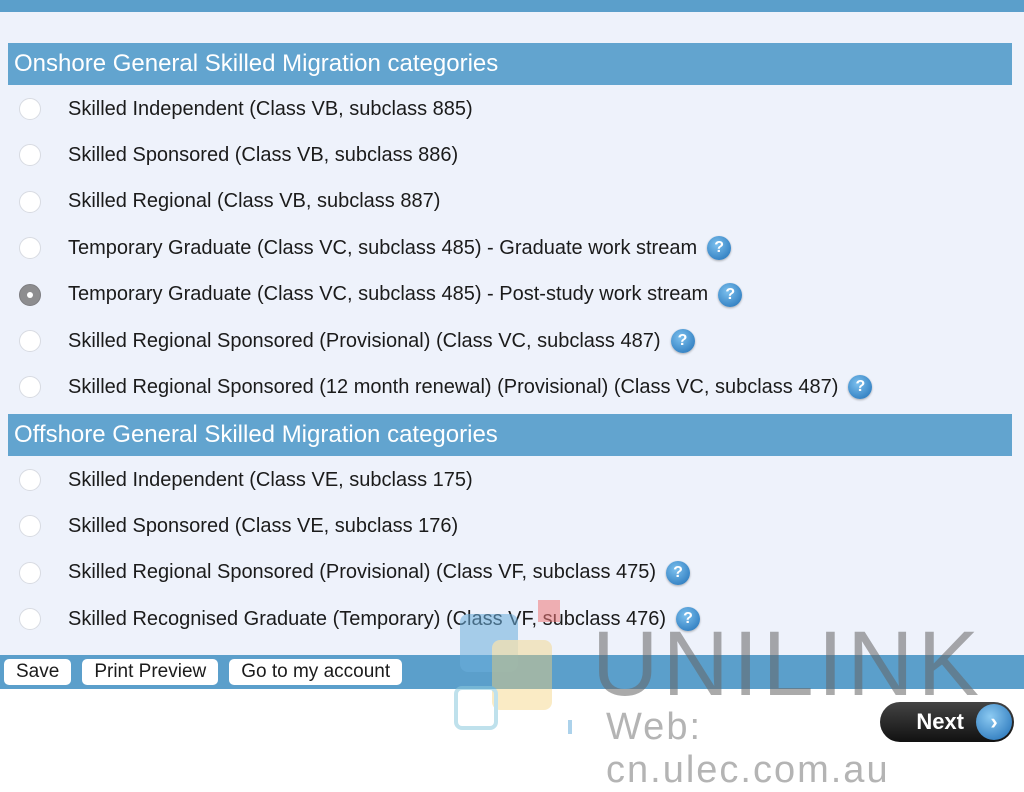  I want to click on radio-dot, so click(30, 294).